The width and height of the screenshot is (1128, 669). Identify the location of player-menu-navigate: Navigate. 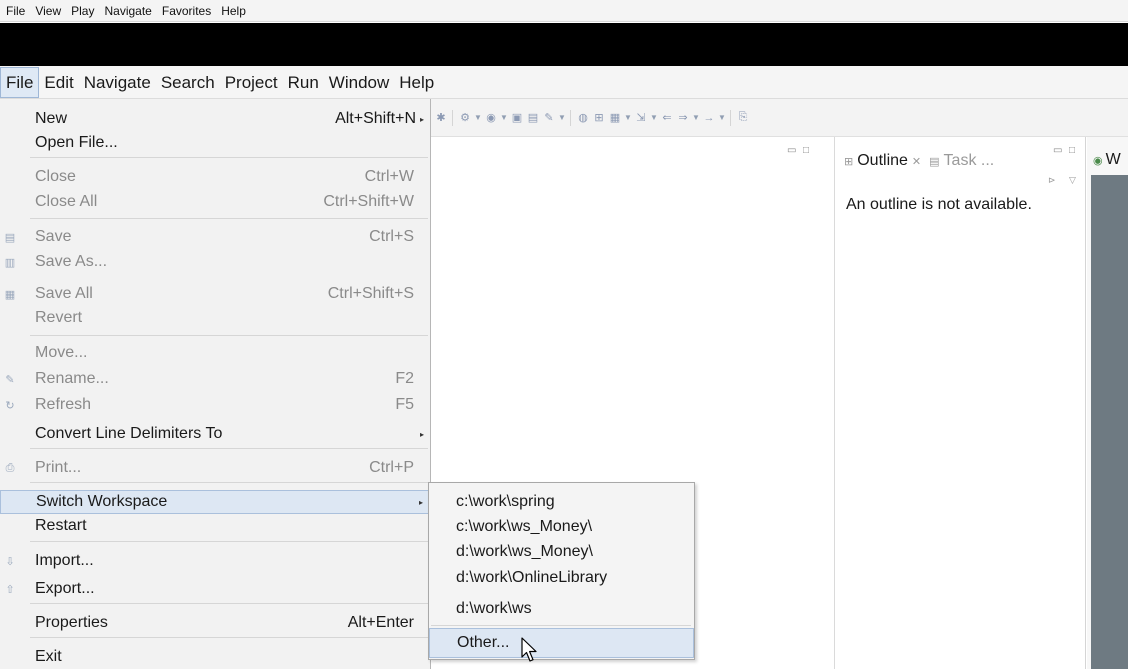
(127, 11).